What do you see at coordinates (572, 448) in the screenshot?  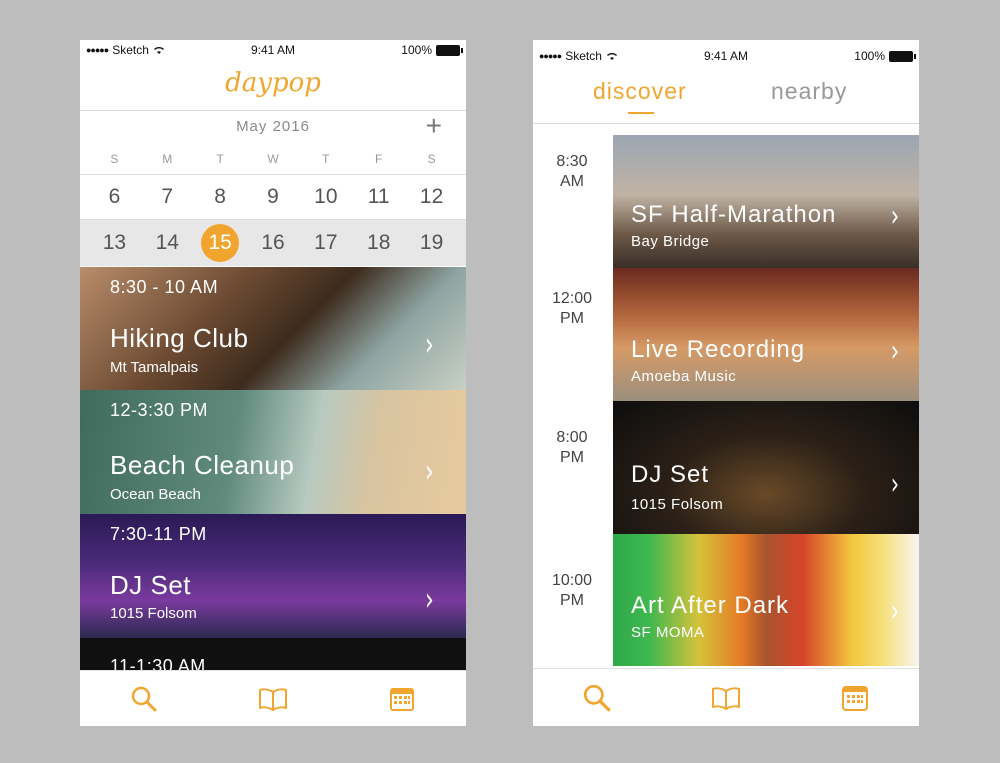 I see `time-slot: 8:00 PM` at bounding box center [572, 448].